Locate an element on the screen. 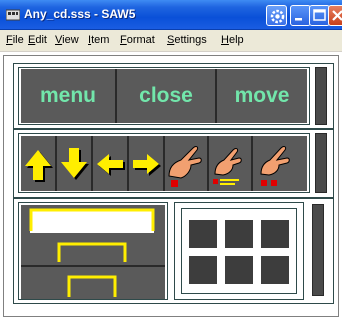 This screenshot has height=320, width=342. menu-help-label: elp is located at coordinates (236, 40).